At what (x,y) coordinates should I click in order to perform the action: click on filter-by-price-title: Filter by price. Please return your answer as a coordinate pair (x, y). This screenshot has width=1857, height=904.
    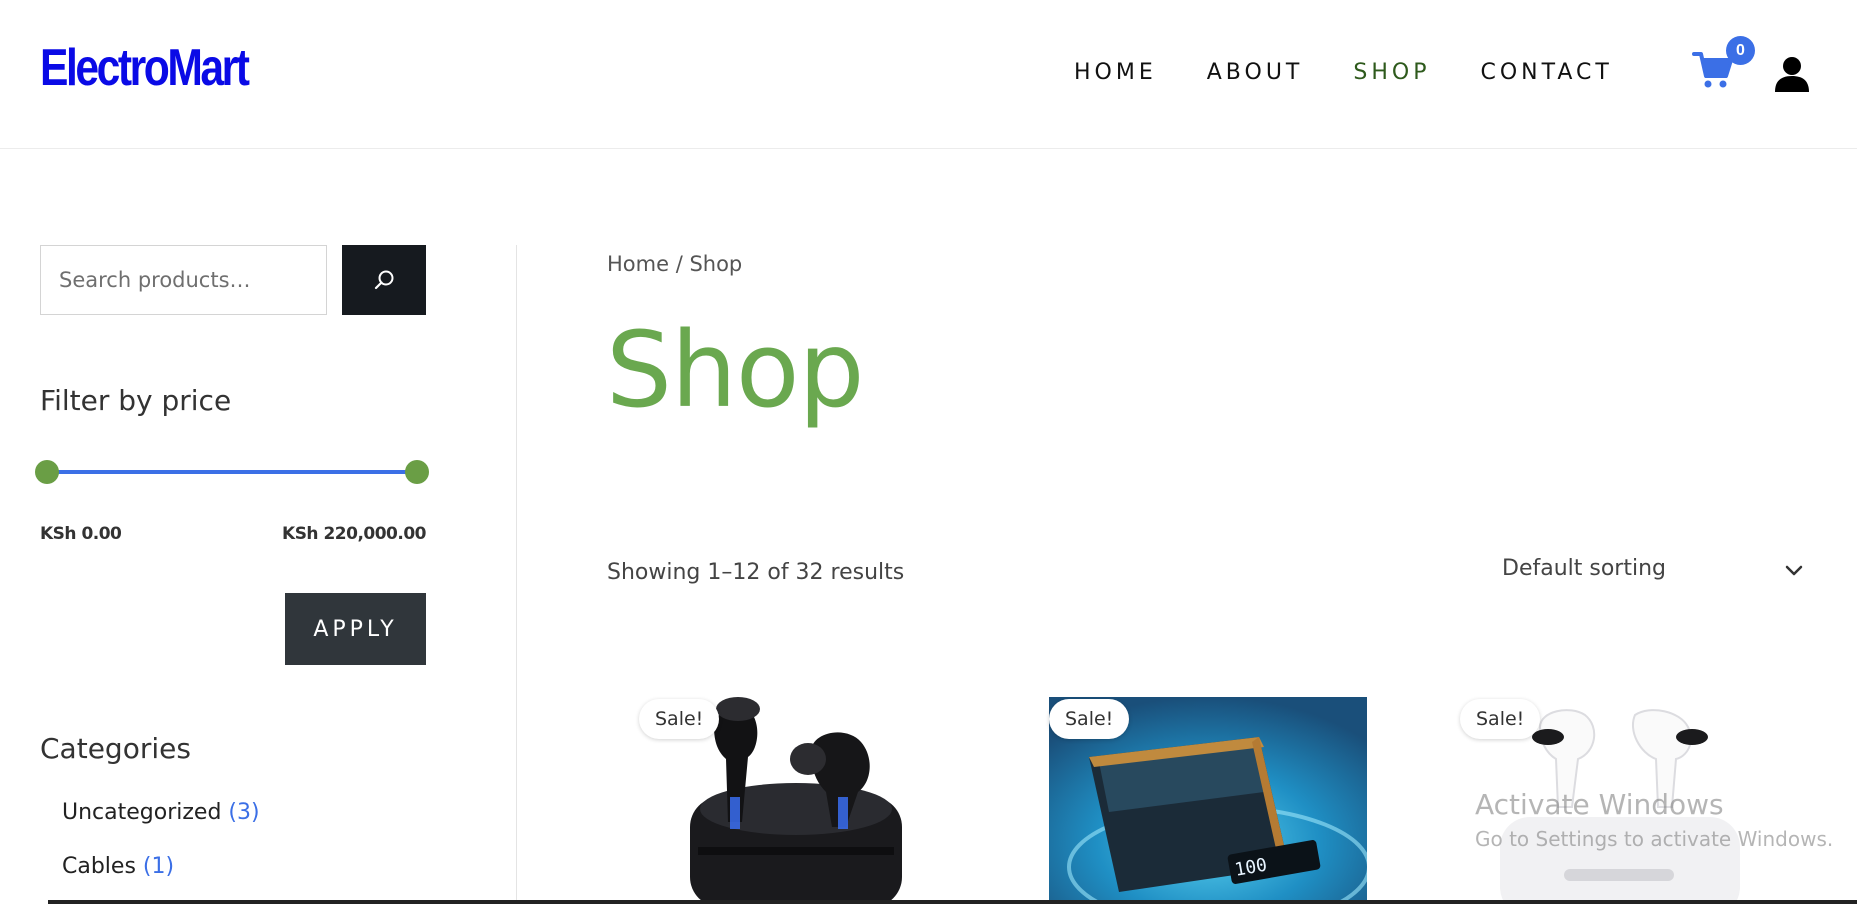
    Looking at the image, I should click on (136, 400).